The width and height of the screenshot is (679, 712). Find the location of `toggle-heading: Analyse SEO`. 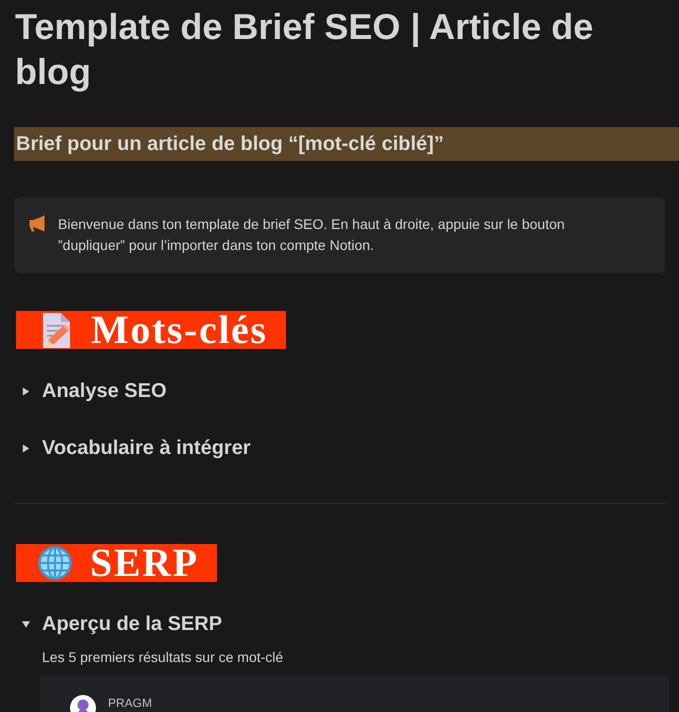

toggle-heading: Analyse SEO is located at coordinates (104, 391).